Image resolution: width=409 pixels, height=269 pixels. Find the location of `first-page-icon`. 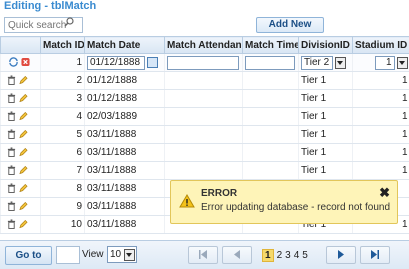

first-page-icon is located at coordinates (203, 254).